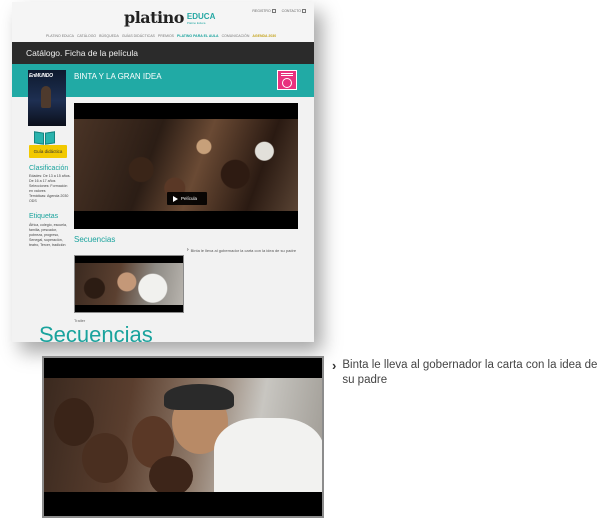 This screenshot has width=608, height=523. Describe the element at coordinates (175, 198) in the screenshot. I see `play-icon` at that location.